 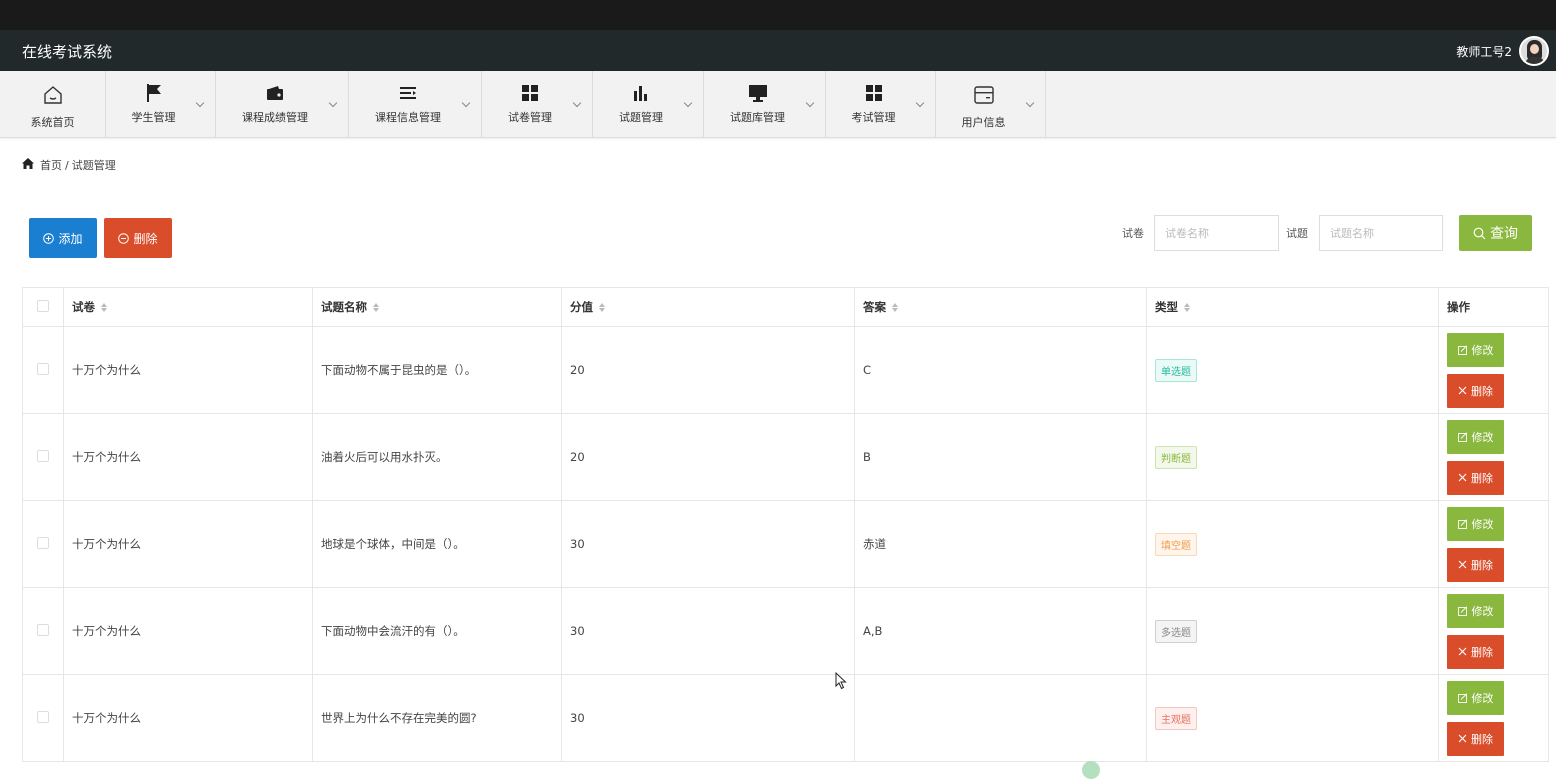 I want to click on cell-answer: A,B, so click(x=1000, y=631).